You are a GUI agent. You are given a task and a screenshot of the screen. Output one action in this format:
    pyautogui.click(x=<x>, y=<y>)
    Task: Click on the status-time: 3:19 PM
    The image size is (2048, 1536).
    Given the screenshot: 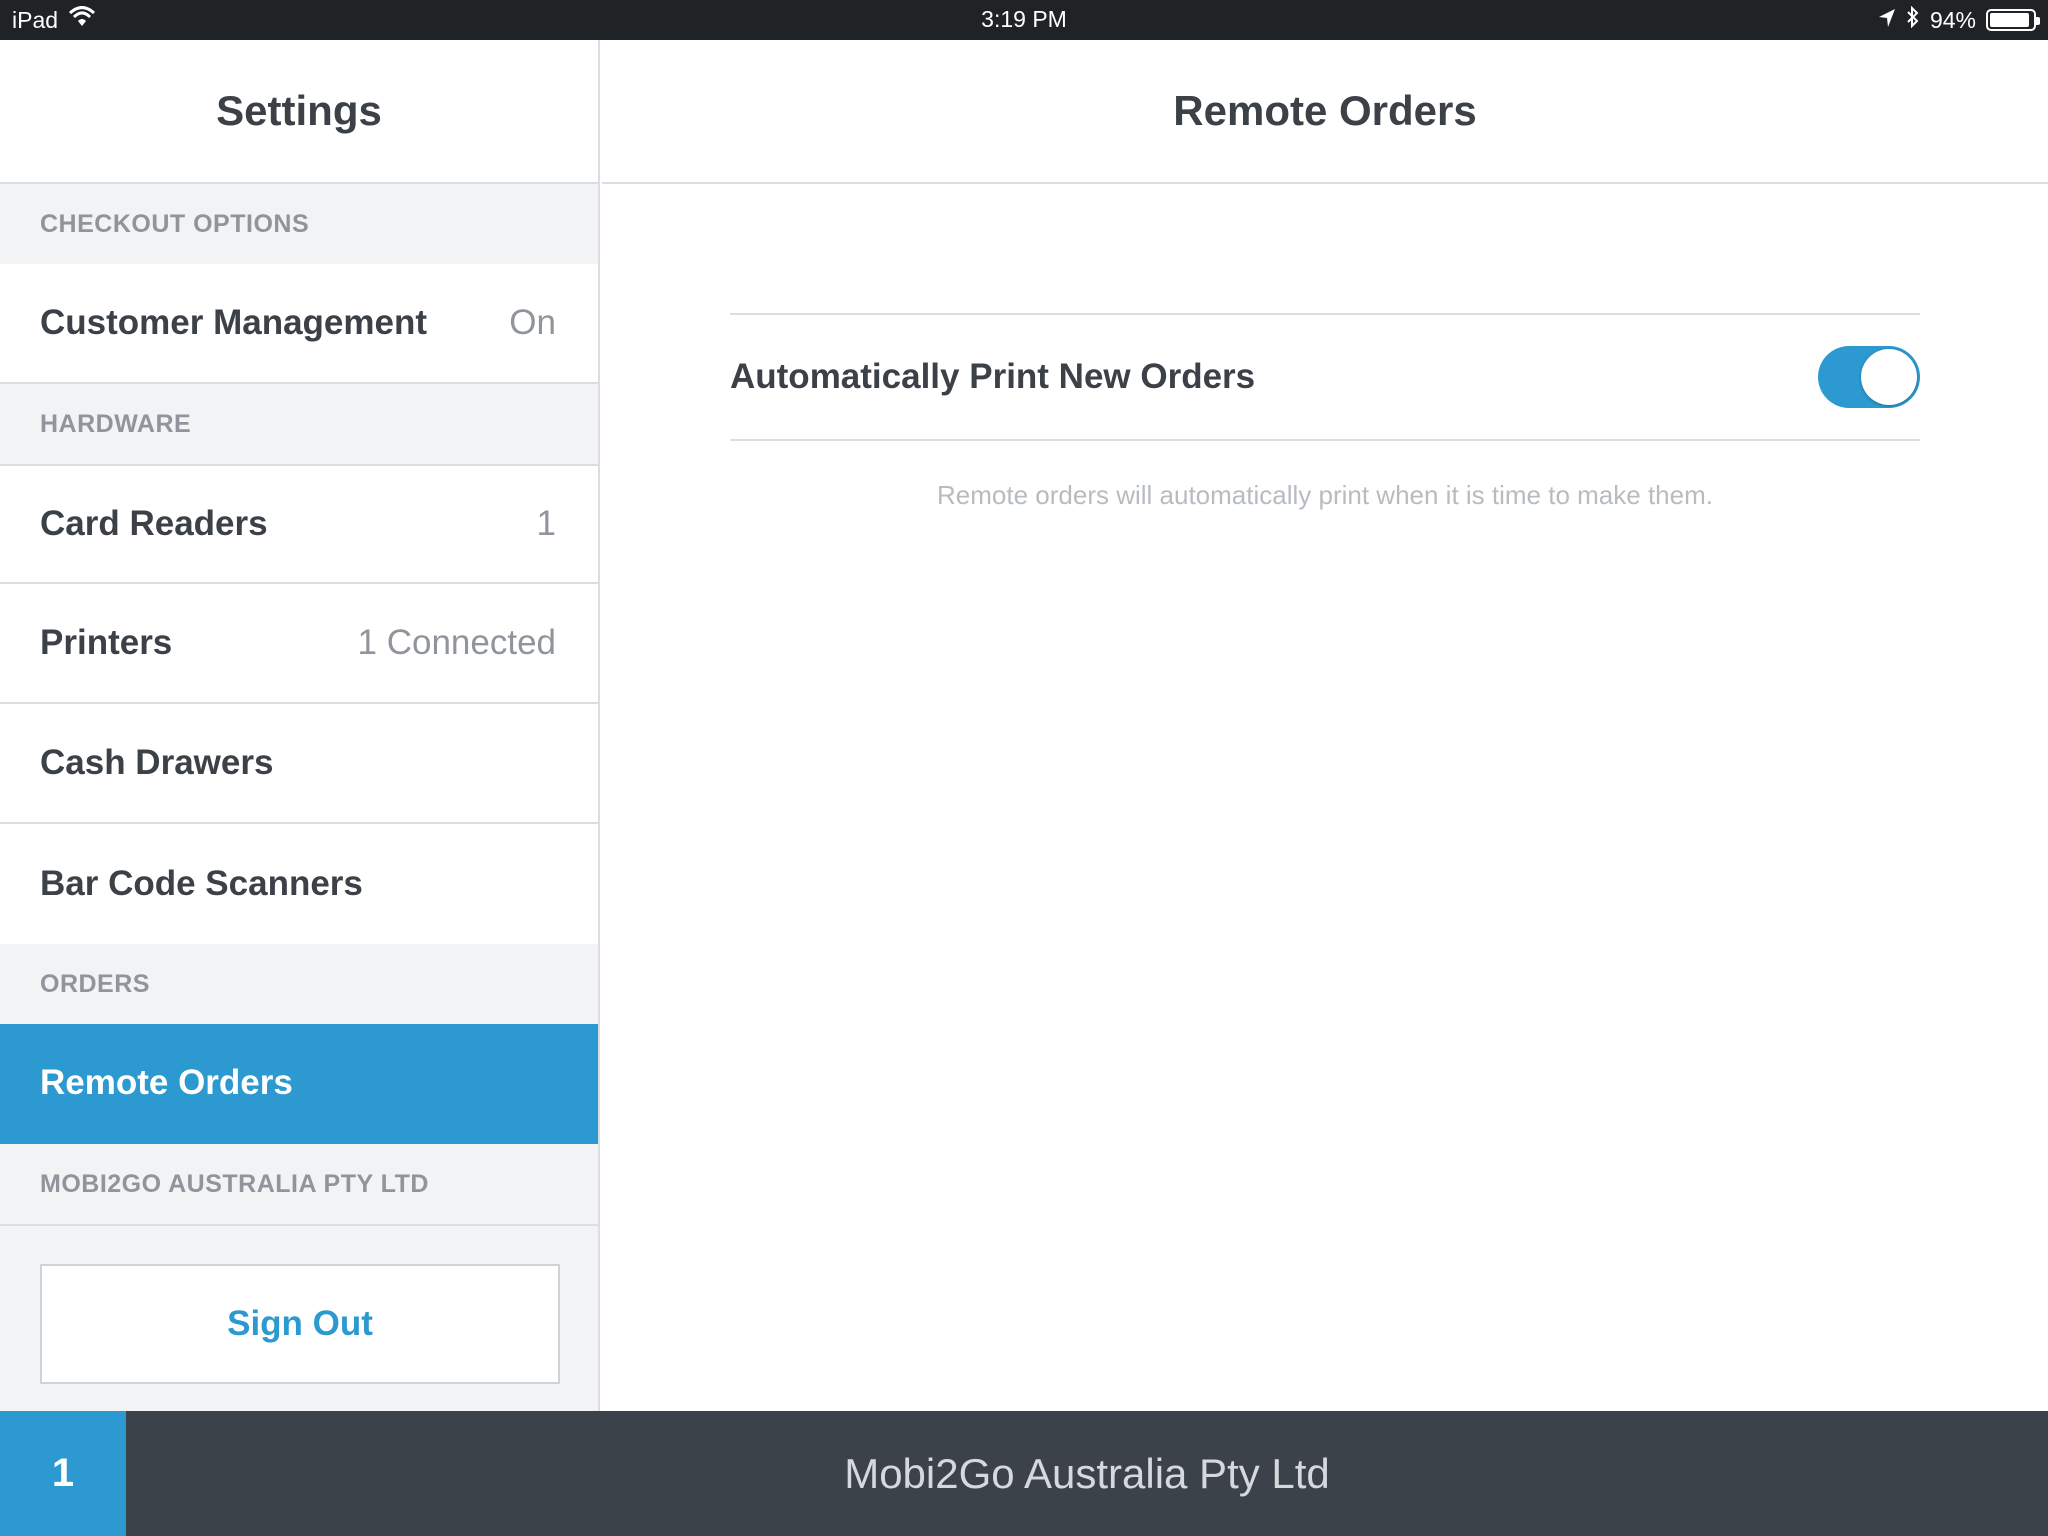 What is the action you would take?
    pyautogui.click(x=1024, y=19)
    